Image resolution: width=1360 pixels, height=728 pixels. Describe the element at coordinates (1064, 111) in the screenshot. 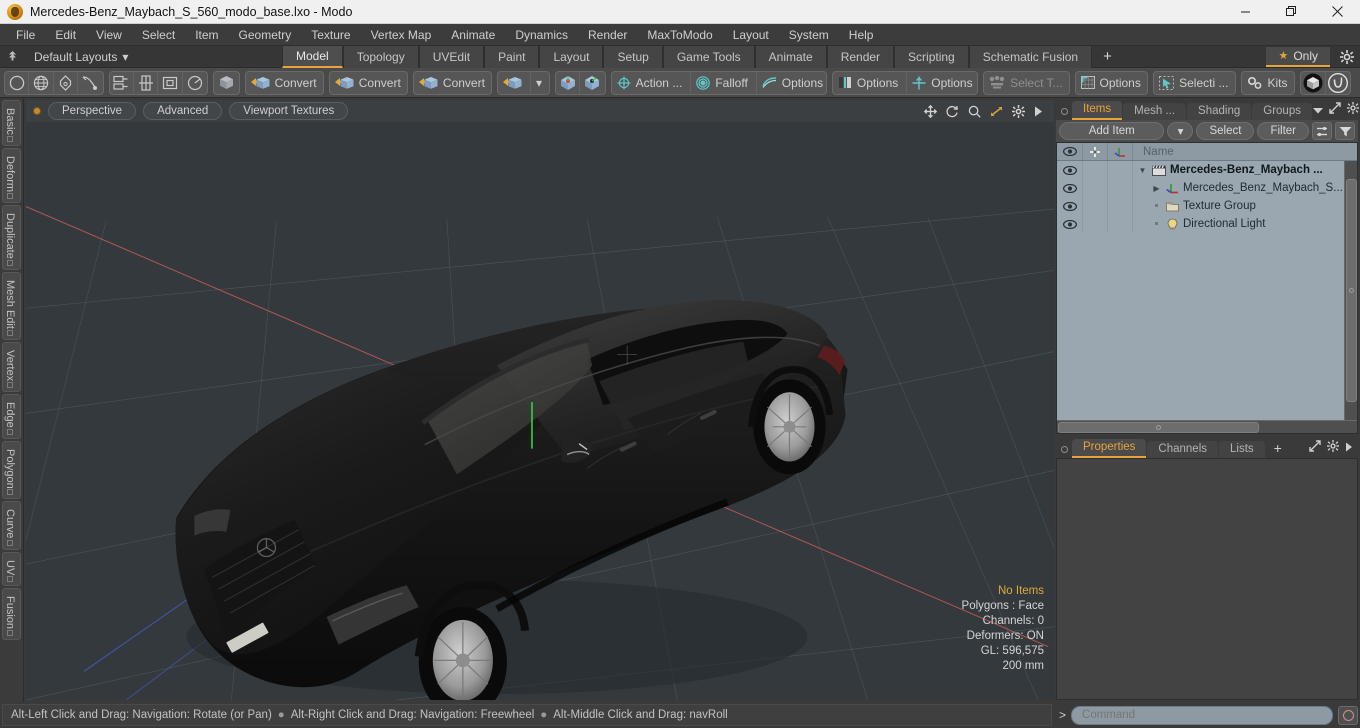

I see `panel-menu-dot-icon` at that location.